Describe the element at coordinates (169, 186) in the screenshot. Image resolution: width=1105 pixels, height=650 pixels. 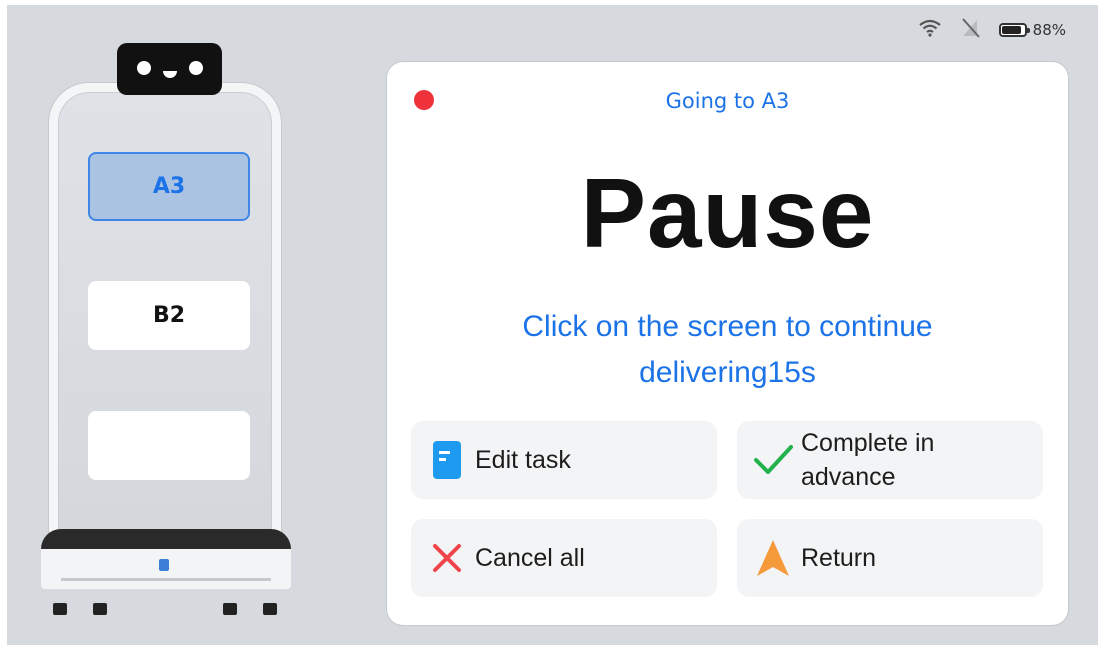
I see `tray-a3: A3` at that location.